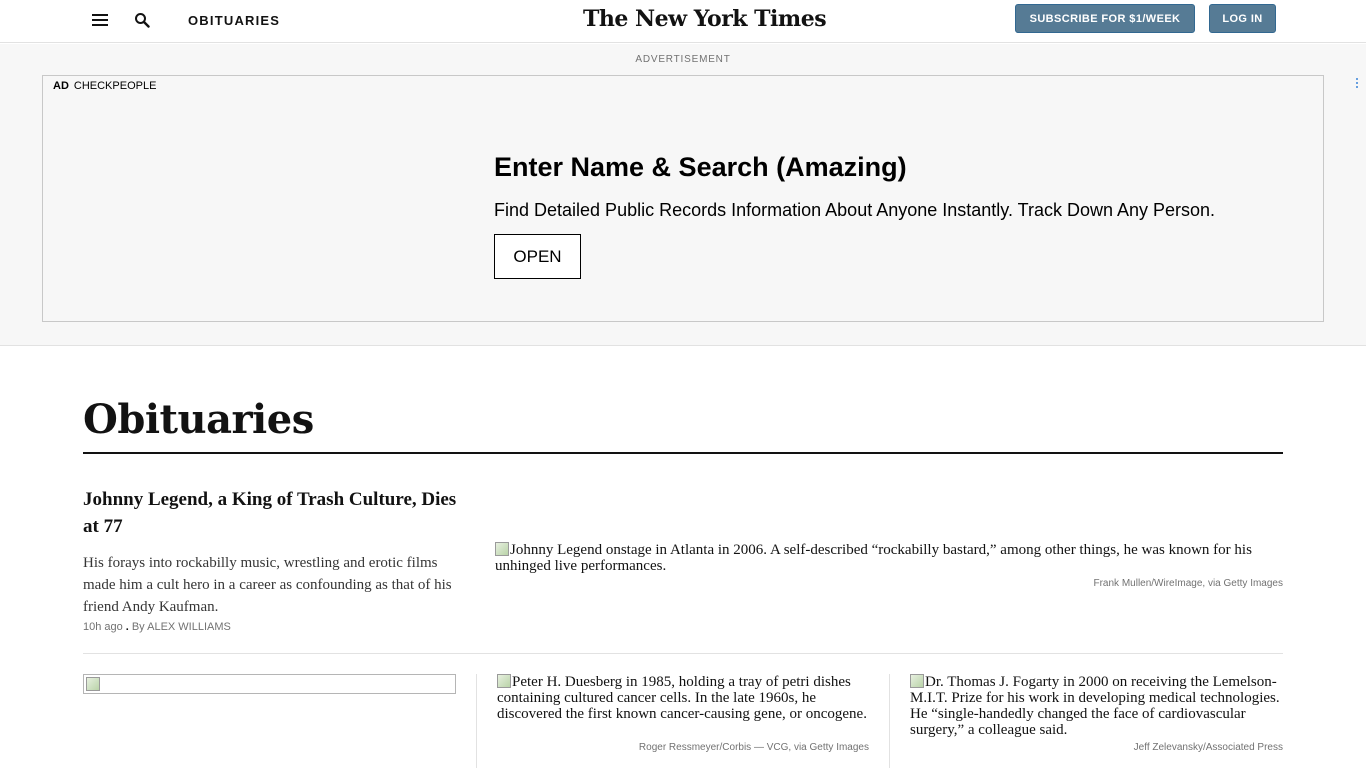 The image size is (1366, 768). I want to click on card-3-image-credit: Jeff Zelevansky/Associated Press, so click(1208, 747).